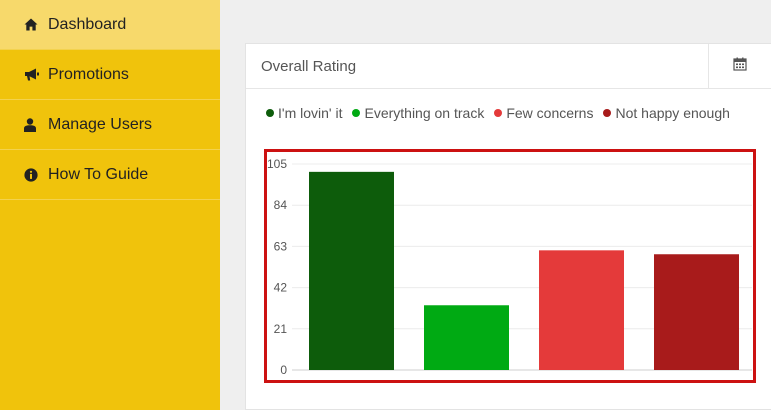 Image resolution: width=771 pixels, height=410 pixels. I want to click on calendar-button, so click(739, 66).